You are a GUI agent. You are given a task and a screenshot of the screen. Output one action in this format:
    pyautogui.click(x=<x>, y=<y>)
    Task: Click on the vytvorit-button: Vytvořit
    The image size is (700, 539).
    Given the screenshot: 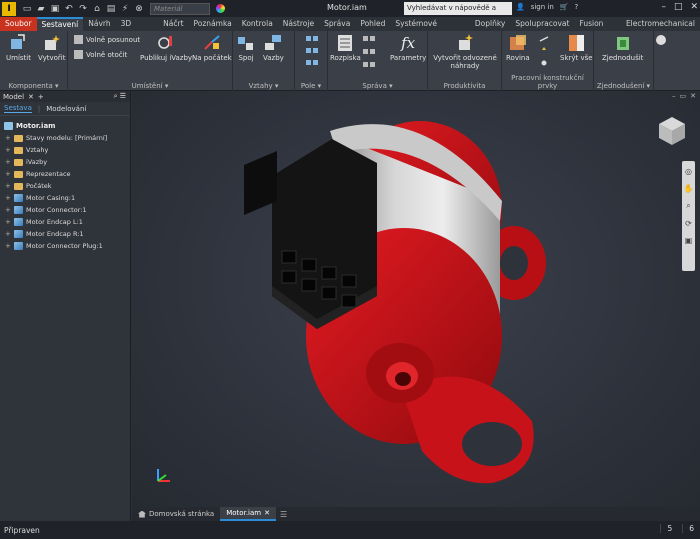 What is the action you would take?
    pyautogui.click(x=51, y=48)
    